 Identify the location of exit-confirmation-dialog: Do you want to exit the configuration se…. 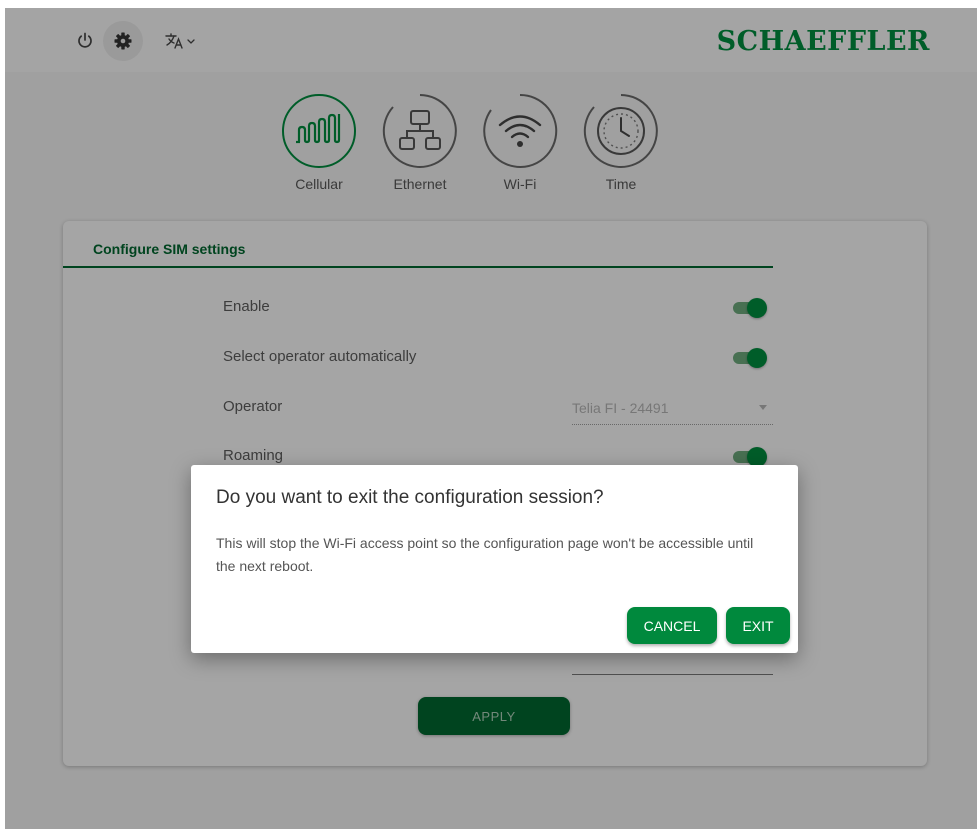
(494, 559).